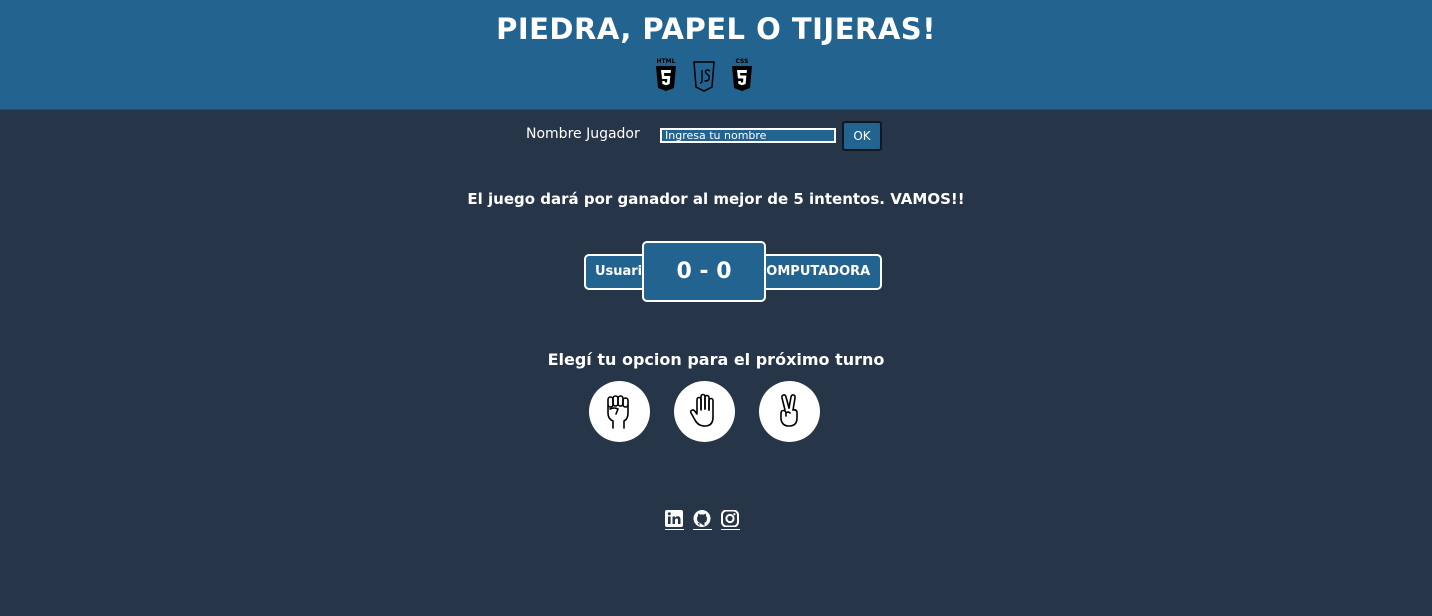 The height and width of the screenshot is (616, 1432). Describe the element at coordinates (704, 271) in the screenshot. I see `score-display: 0 - 0` at that location.